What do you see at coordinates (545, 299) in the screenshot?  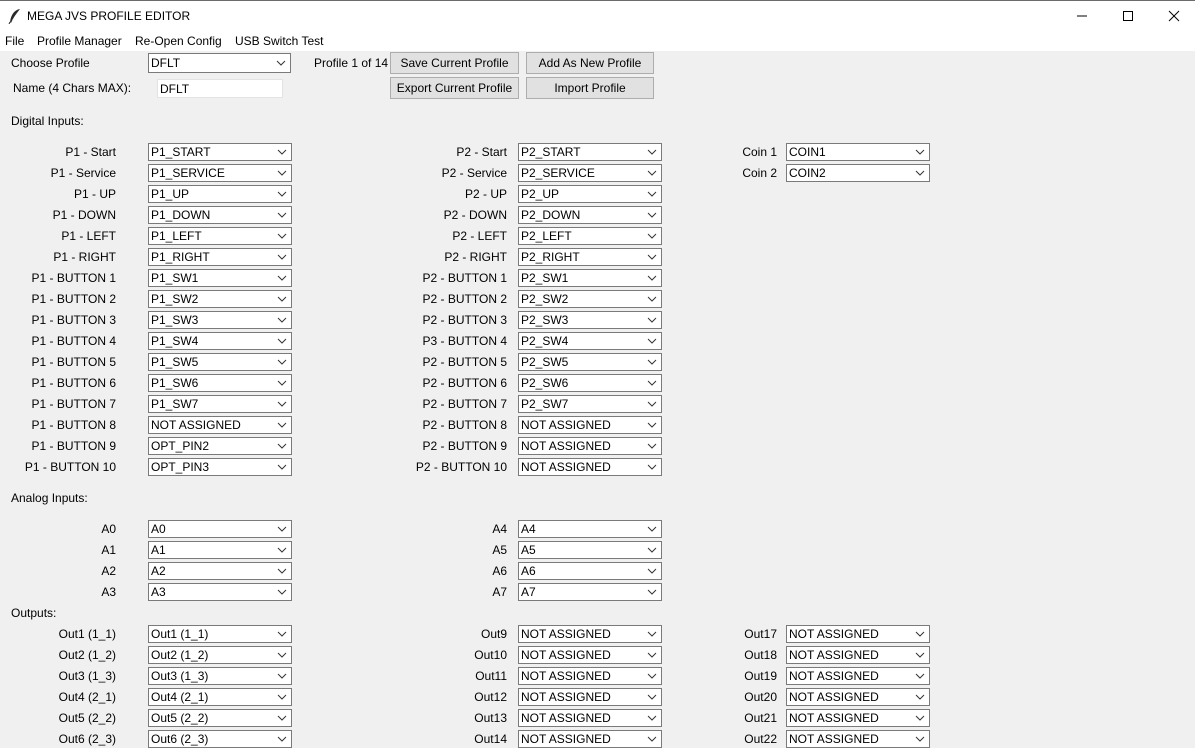 I see `p2-input-select-value: P2_SW2` at bounding box center [545, 299].